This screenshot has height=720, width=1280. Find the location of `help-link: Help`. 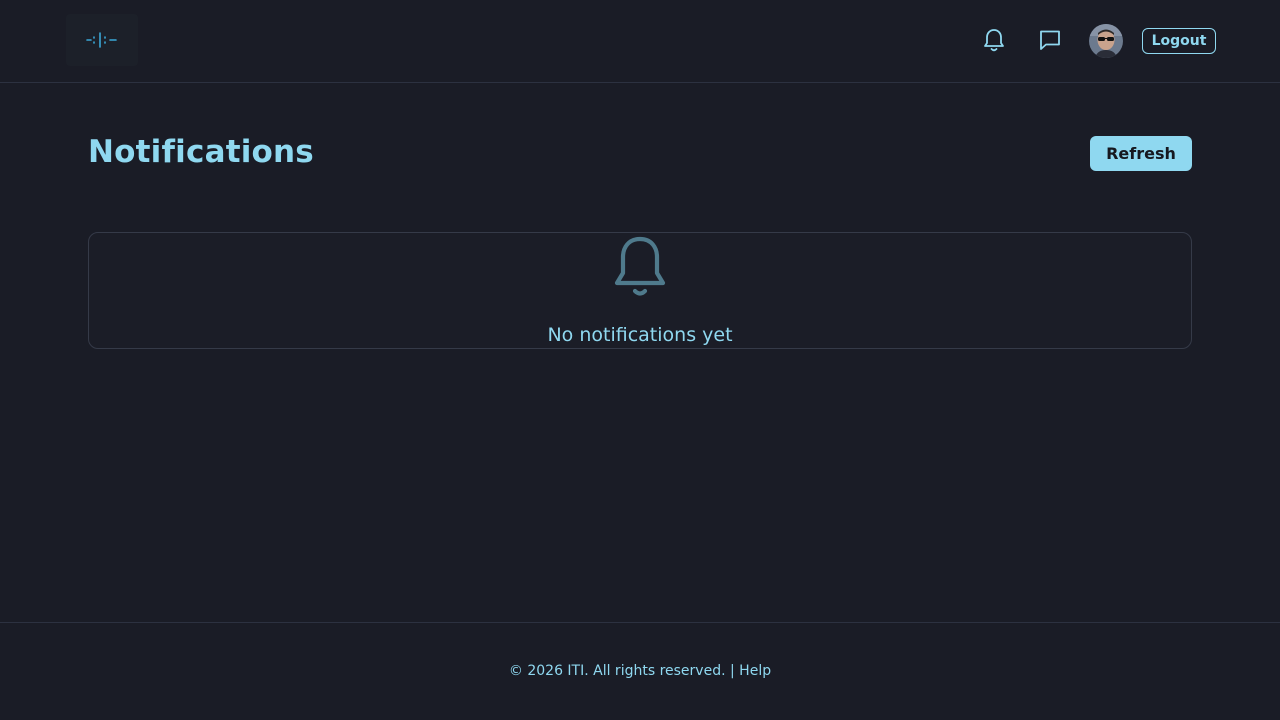

help-link: Help is located at coordinates (755, 671).